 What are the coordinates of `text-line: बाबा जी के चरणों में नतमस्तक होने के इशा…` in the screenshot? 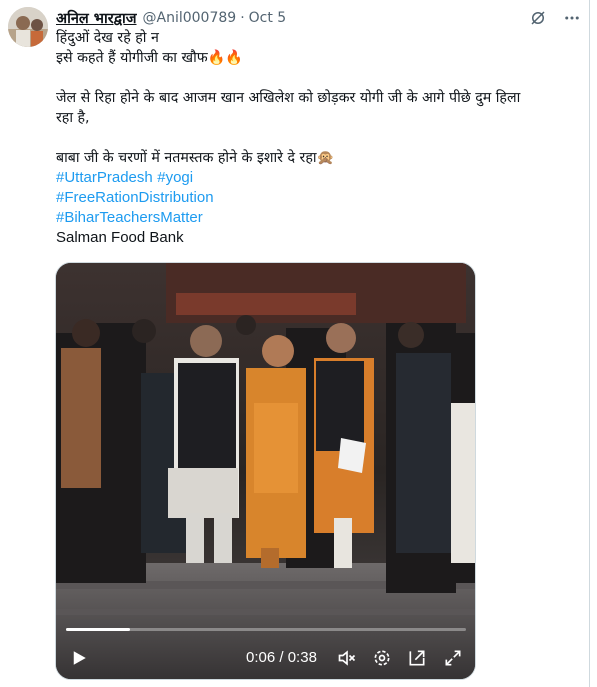 It's located at (195, 158).